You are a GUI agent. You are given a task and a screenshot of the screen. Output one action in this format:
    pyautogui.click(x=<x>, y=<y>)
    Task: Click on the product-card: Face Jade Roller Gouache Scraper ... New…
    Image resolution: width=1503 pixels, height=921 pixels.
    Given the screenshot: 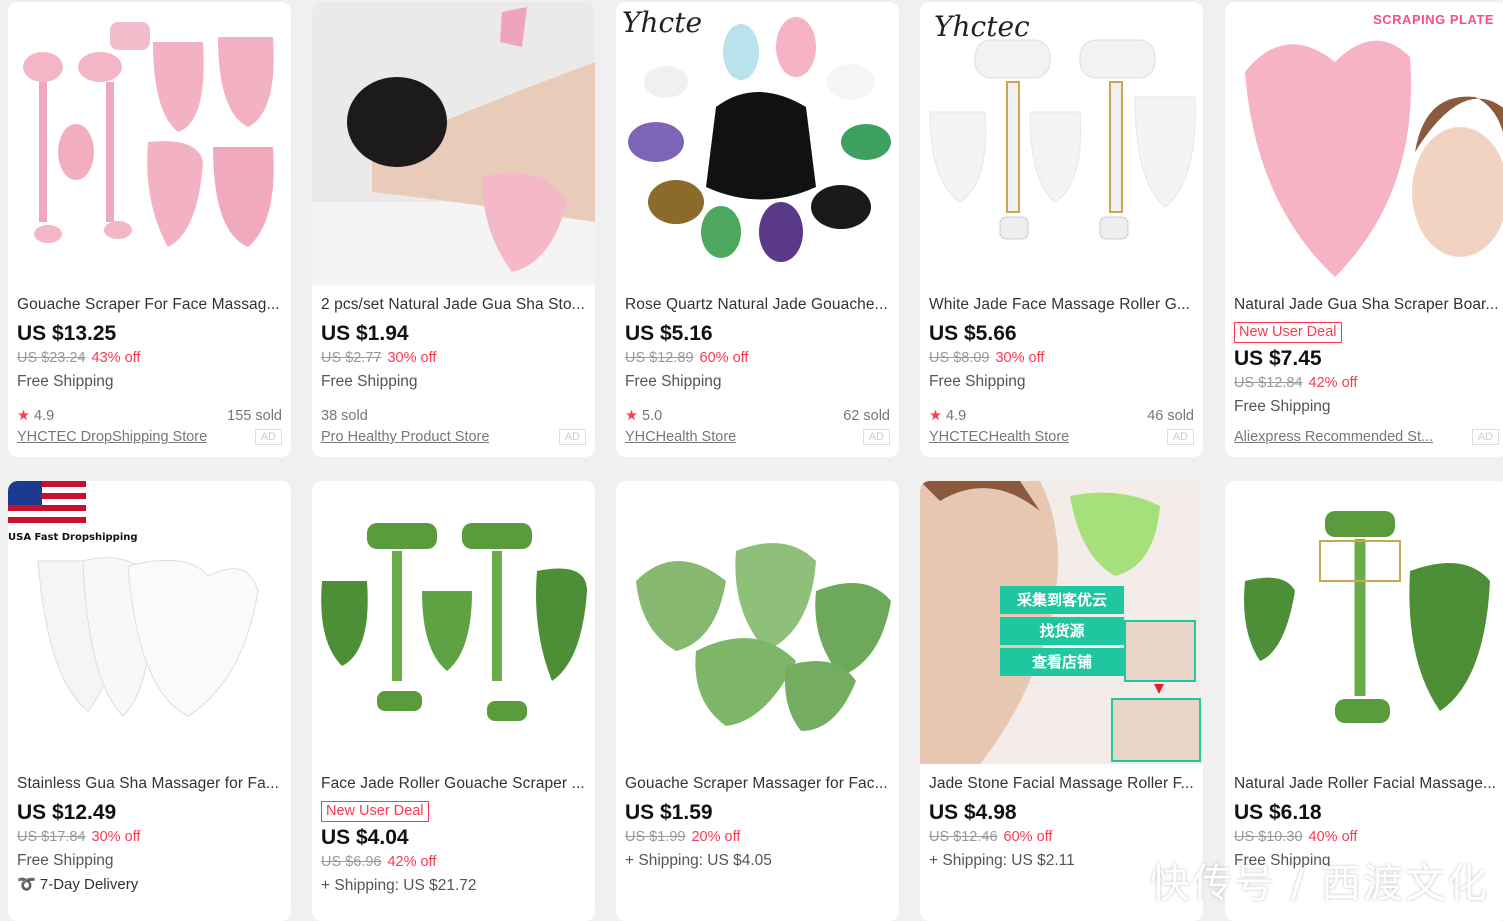 What is the action you would take?
    pyautogui.click(x=453, y=701)
    